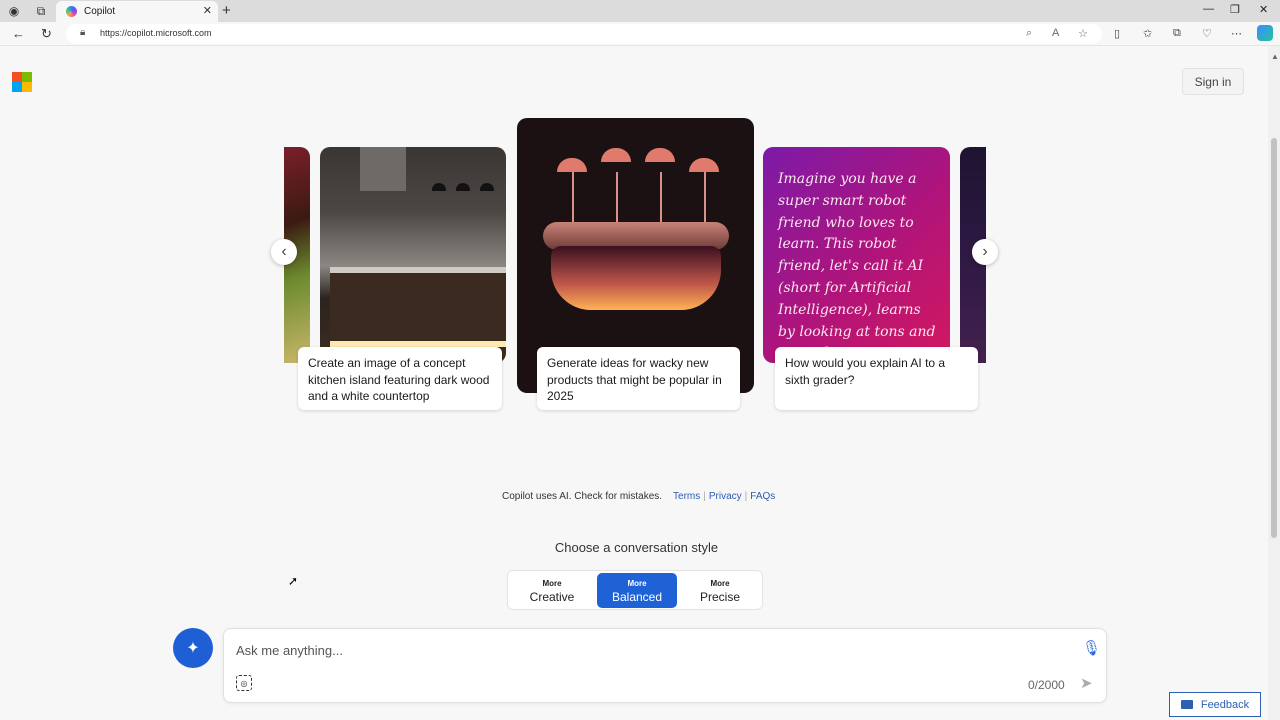 The width and height of the screenshot is (1280, 720). Describe the element at coordinates (413, 255) in the screenshot. I see `kitchen-island-image` at that location.